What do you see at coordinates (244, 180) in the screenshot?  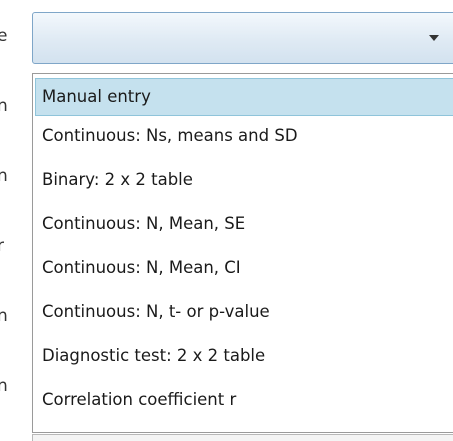 I see `option-binary-2x2-table: Binary: 2 x 2 table` at bounding box center [244, 180].